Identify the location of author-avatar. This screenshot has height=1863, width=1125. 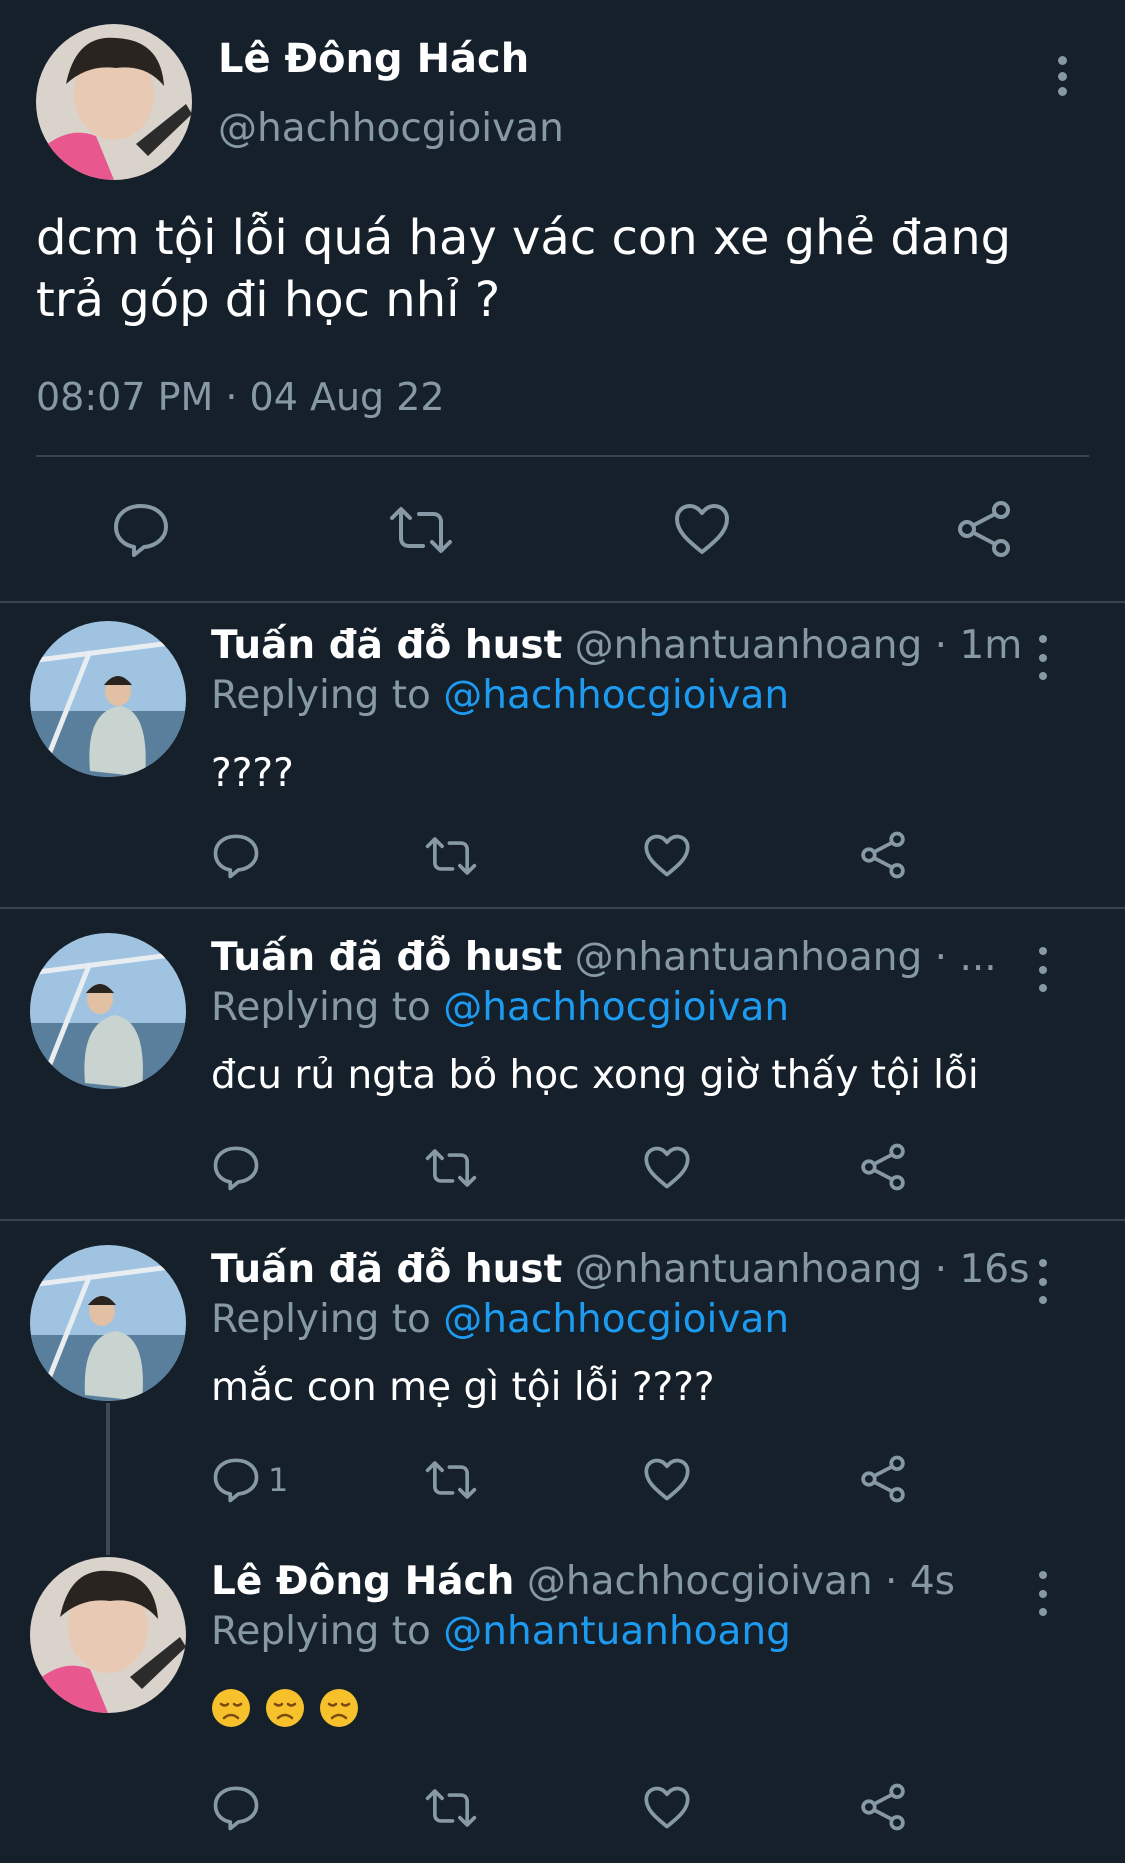
(114, 102).